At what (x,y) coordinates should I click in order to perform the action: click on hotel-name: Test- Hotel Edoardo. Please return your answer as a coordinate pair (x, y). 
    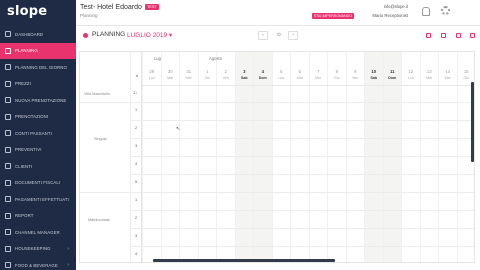
    Looking at the image, I should click on (111, 7).